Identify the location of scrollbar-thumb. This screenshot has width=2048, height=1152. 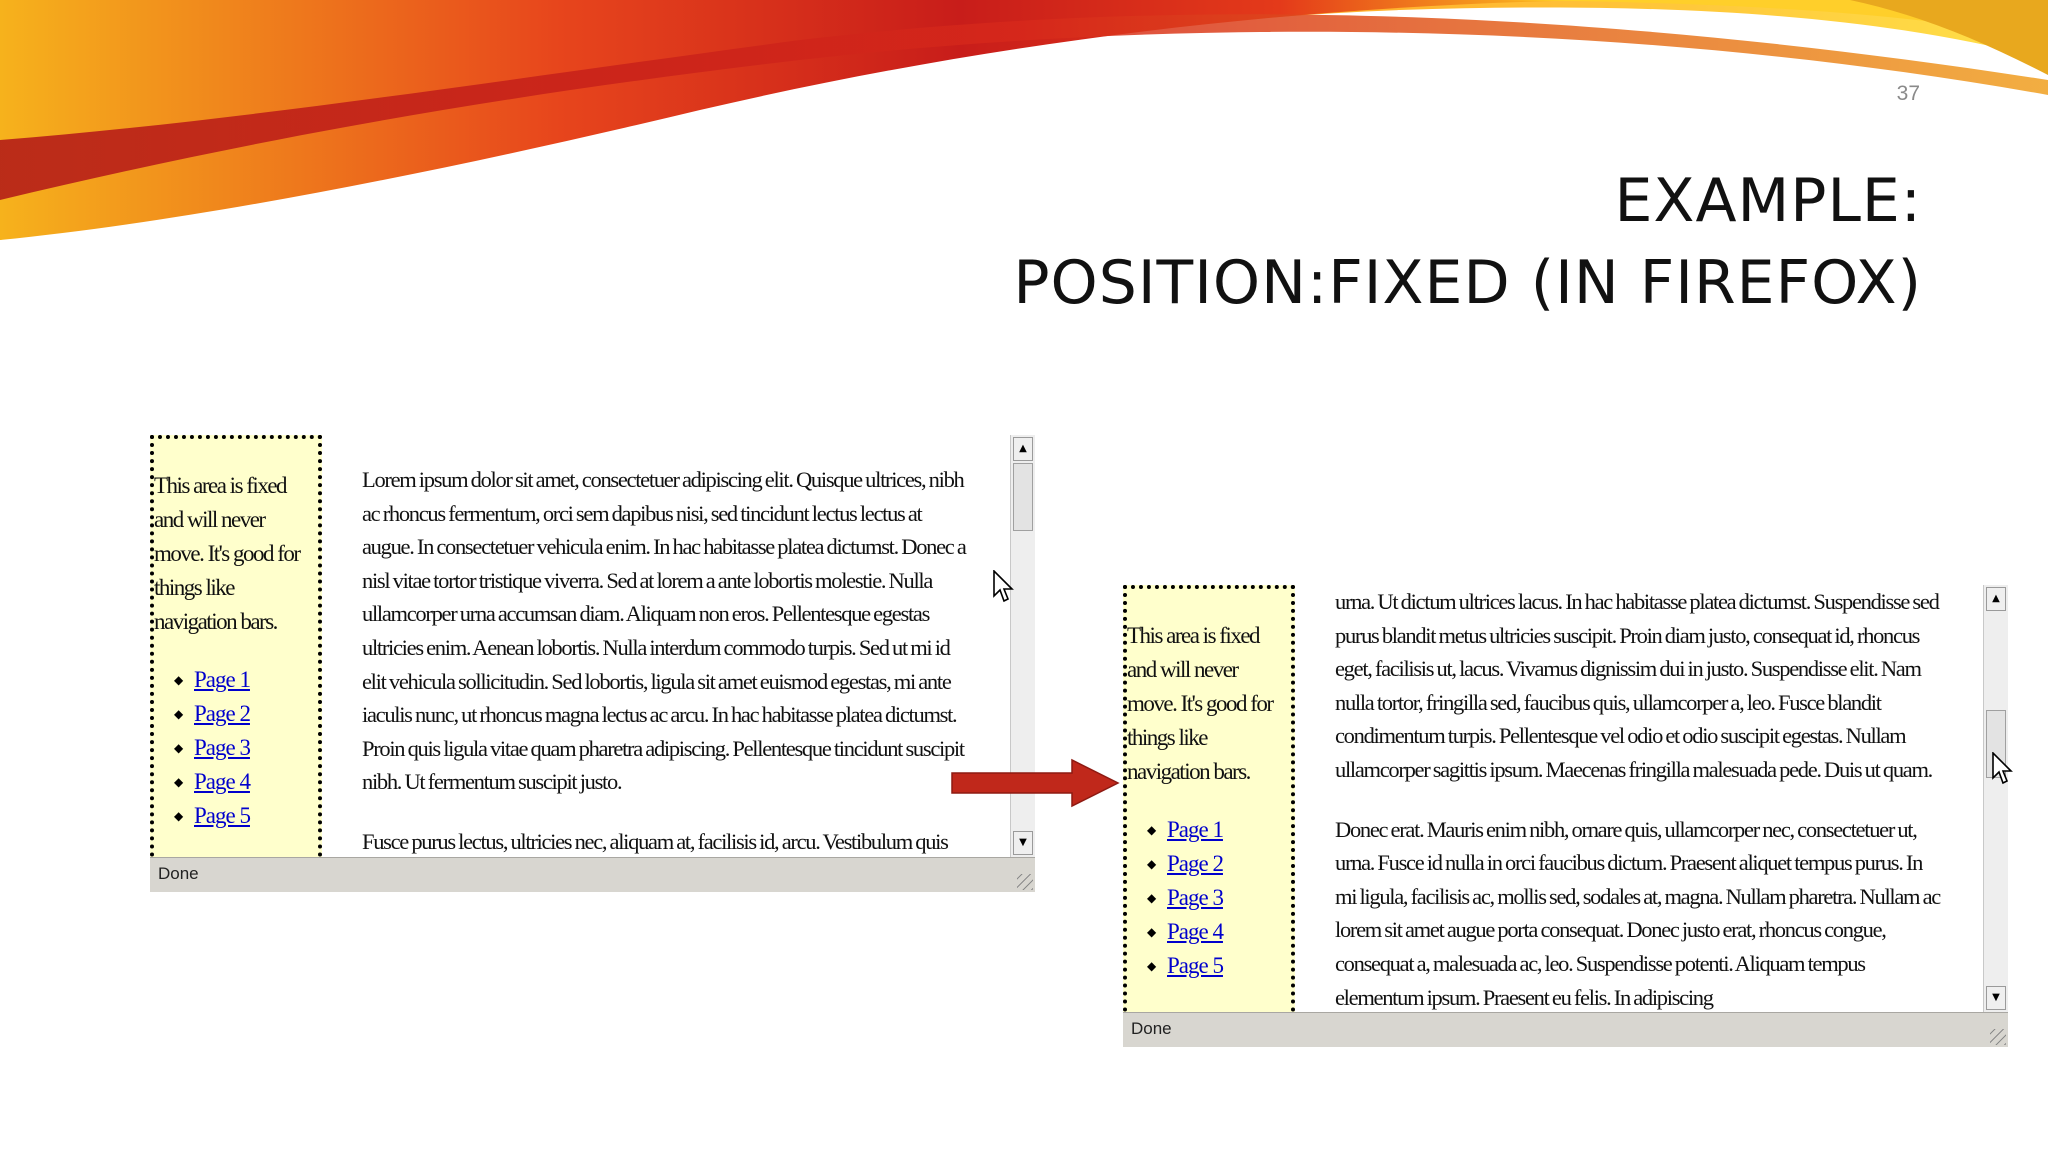
(1023, 497).